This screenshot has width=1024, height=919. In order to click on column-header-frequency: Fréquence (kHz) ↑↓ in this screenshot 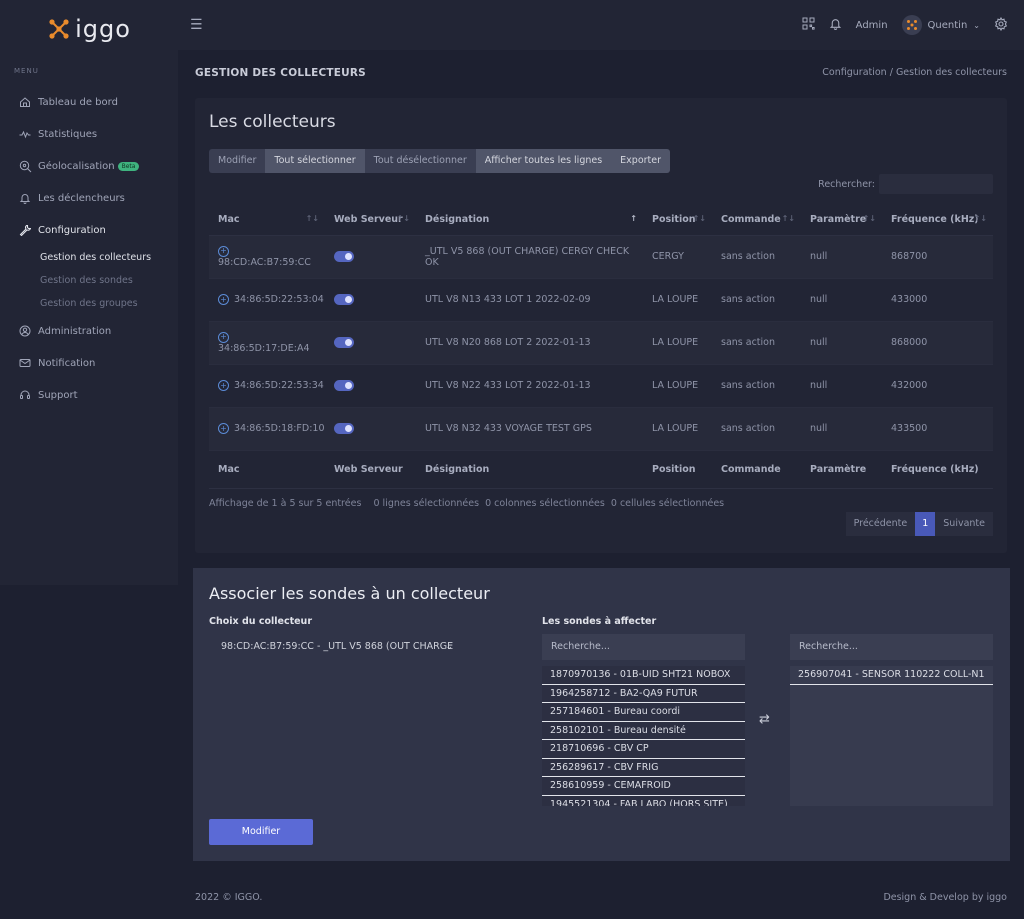, I will do `click(937, 220)`.